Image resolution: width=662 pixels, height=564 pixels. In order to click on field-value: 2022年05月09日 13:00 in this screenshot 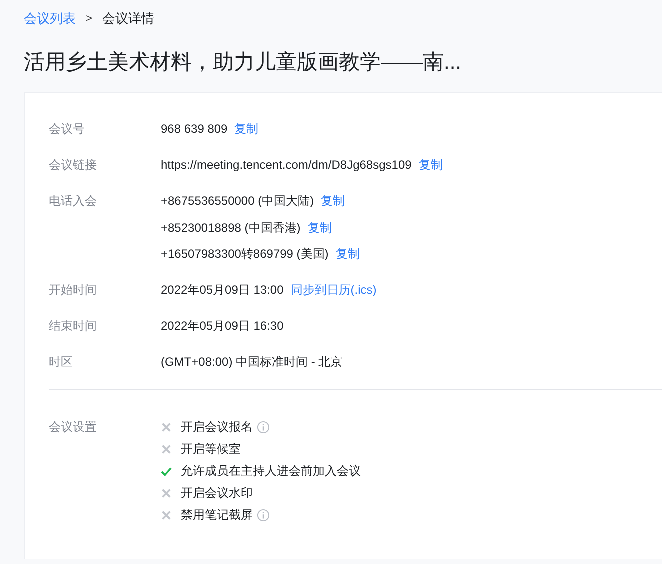, I will do `click(222, 290)`.